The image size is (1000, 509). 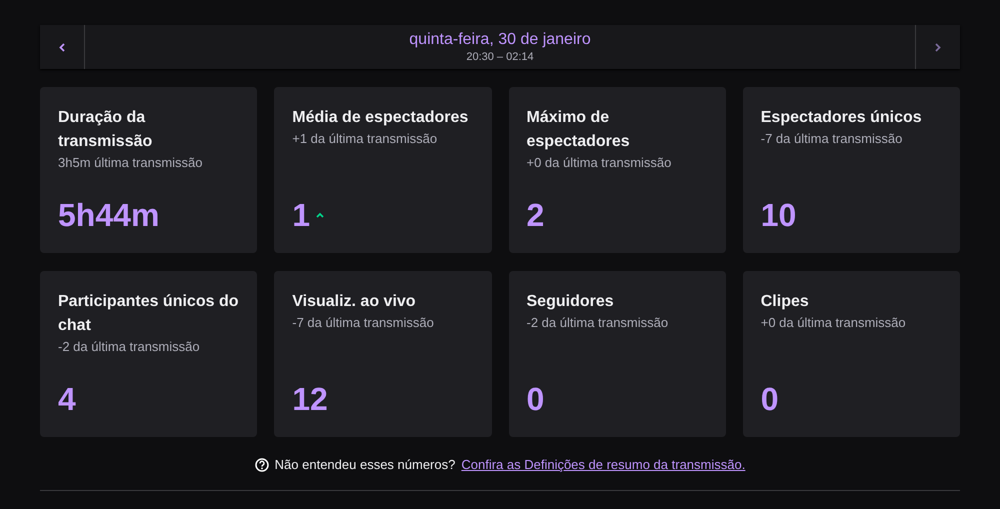 What do you see at coordinates (67, 399) in the screenshot?
I see `stat-value: 4` at bounding box center [67, 399].